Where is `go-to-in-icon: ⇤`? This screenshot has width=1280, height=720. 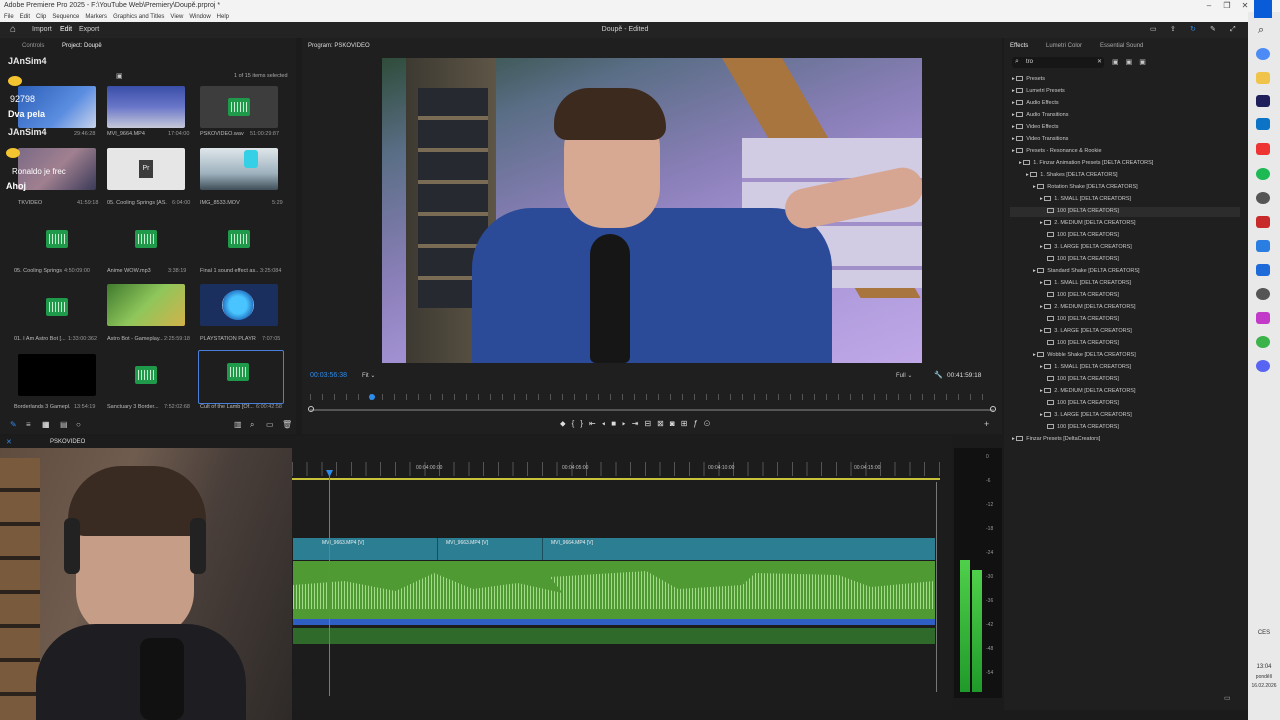
go-to-in-icon: ⇤ is located at coordinates (595, 423).